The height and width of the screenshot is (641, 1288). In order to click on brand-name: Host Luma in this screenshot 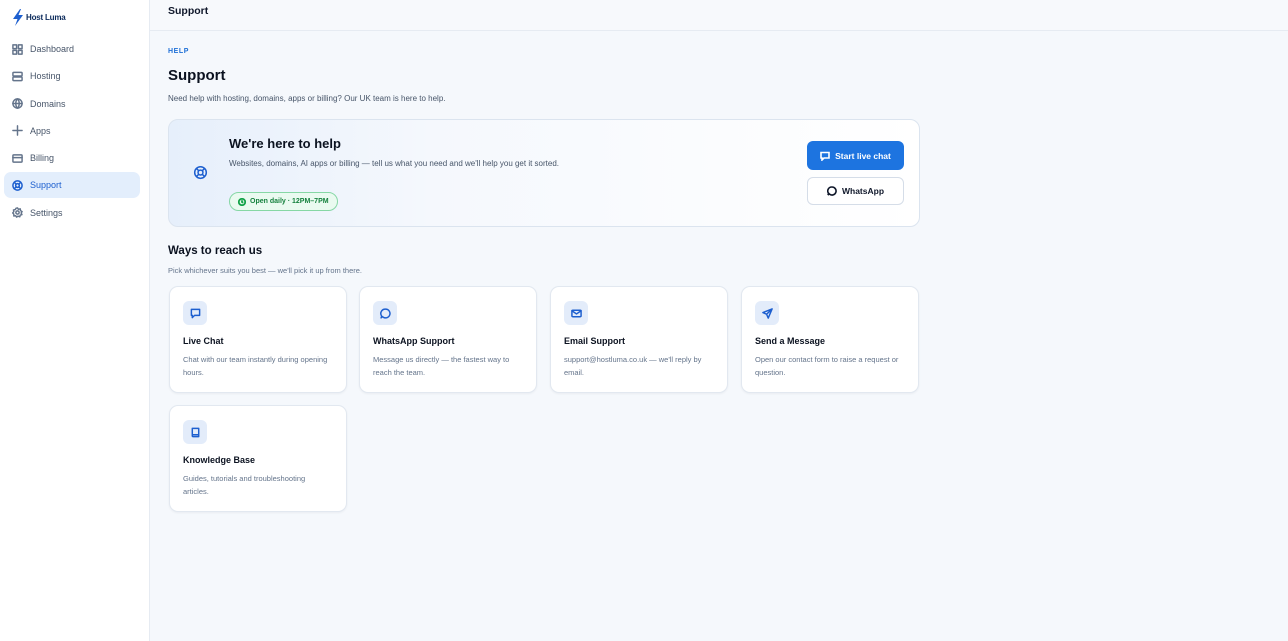, I will do `click(46, 17)`.